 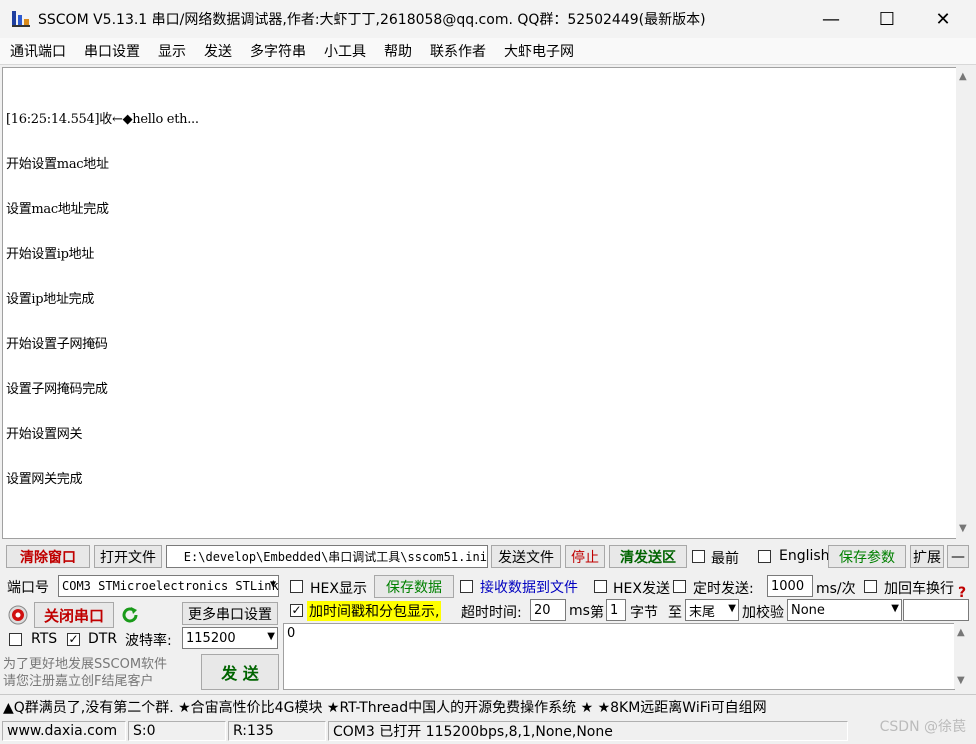 What do you see at coordinates (958, 556) in the screenshot?
I see `collapse-button: —` at bounding box center [958, 556].